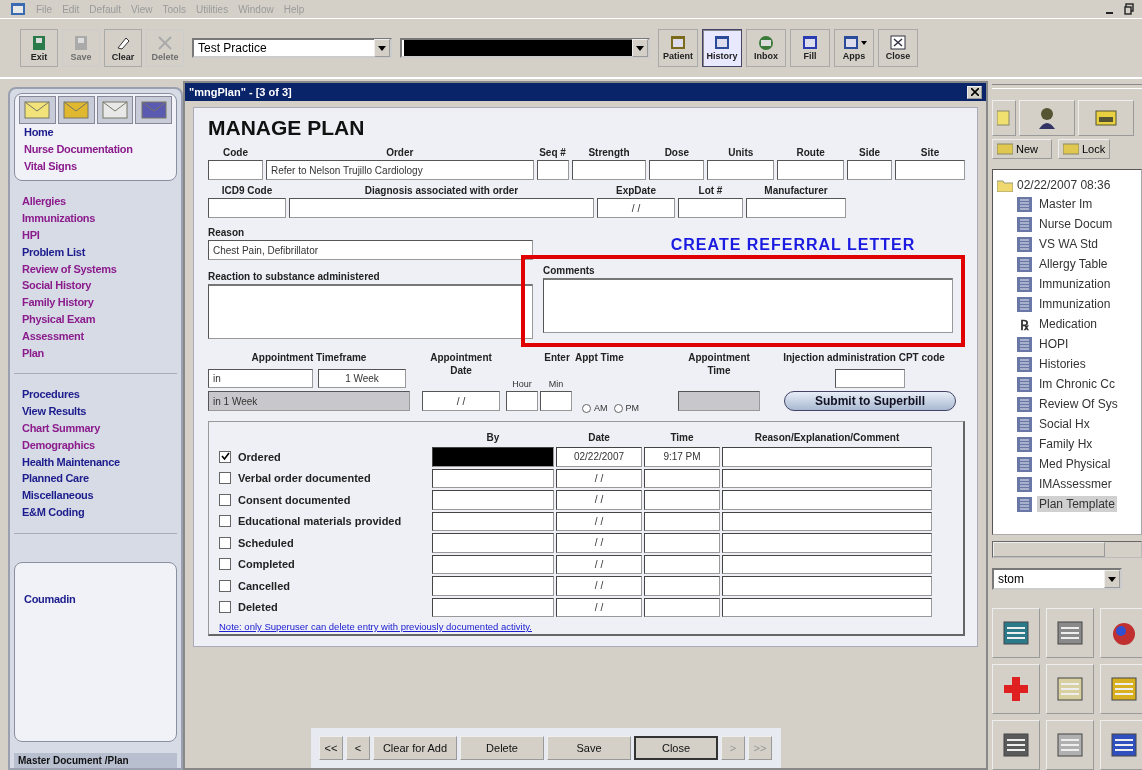  What do you see at coordinates (99, 202) in the screenshot?
I see `nav-link: Allergies` at bounding box center [99, 202].